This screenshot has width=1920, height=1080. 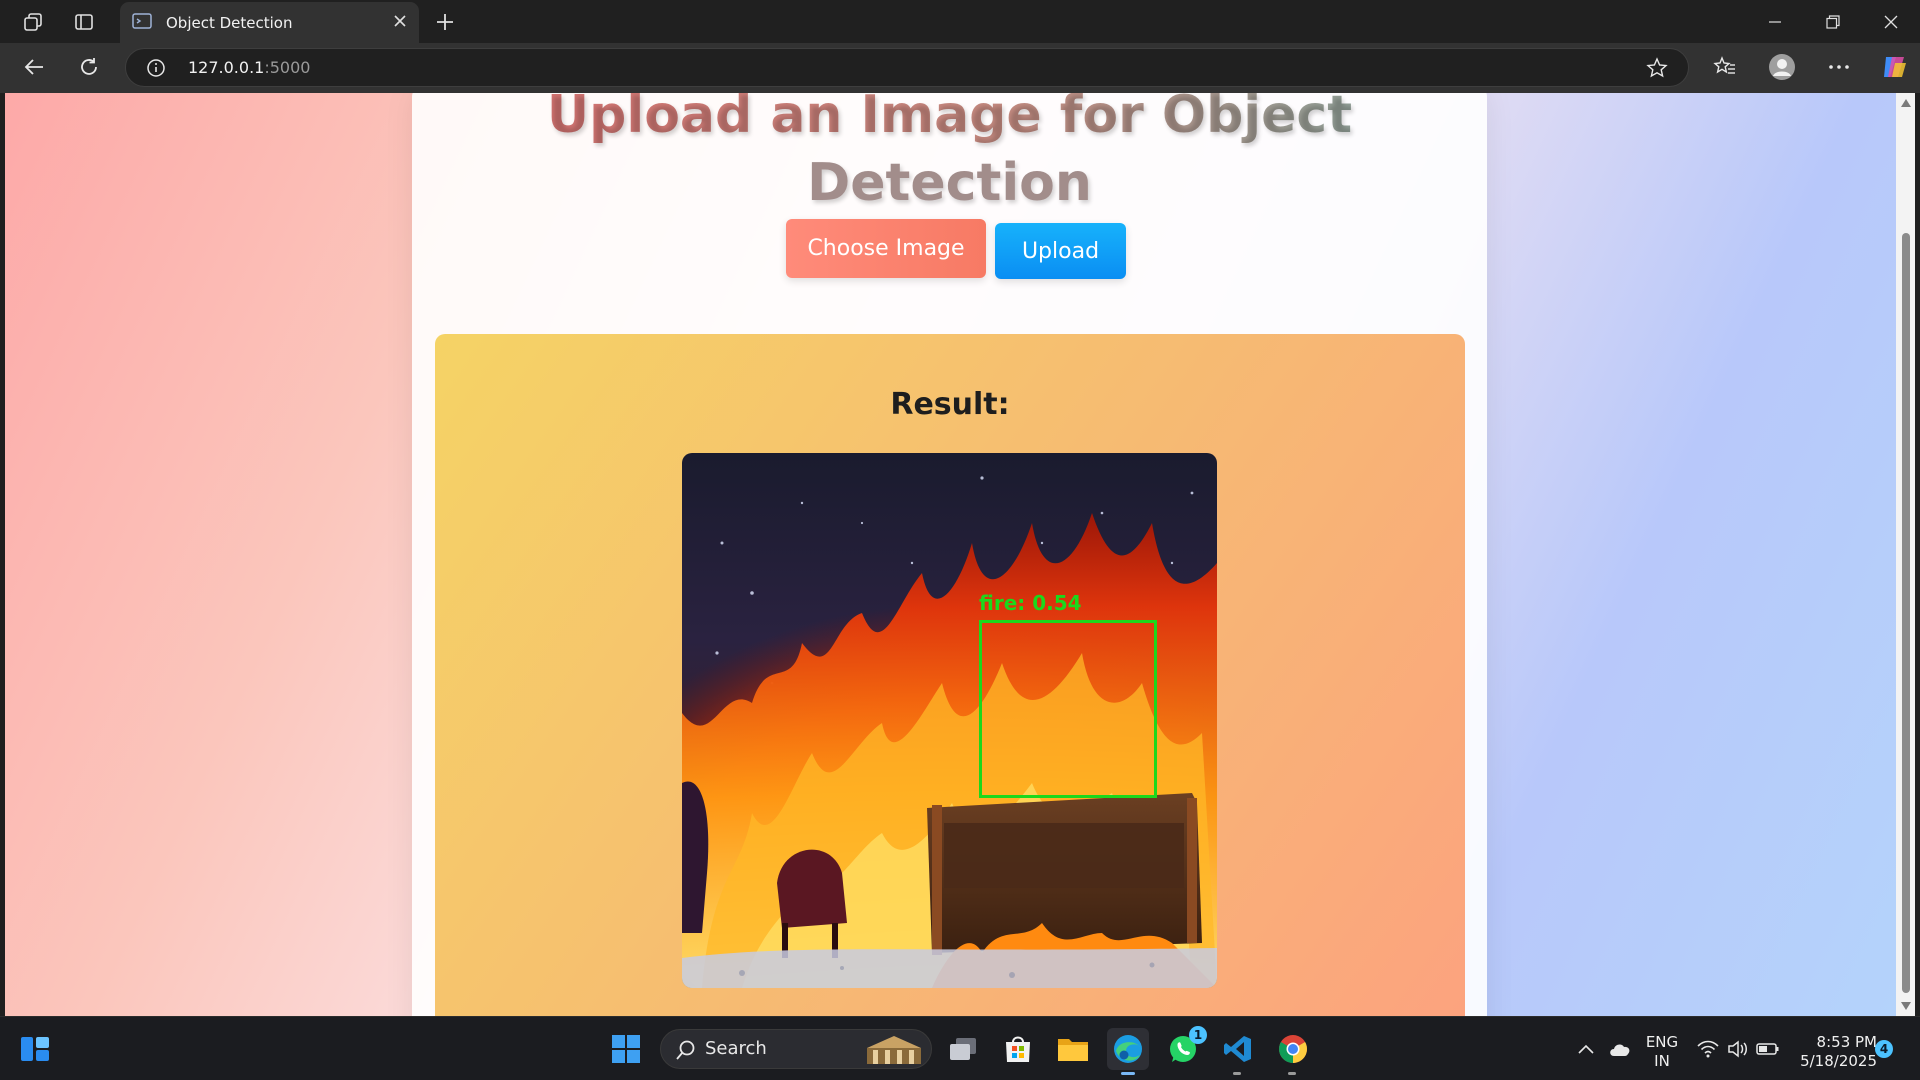 I want to click on site-info-icon, so click(x=156, y=70).